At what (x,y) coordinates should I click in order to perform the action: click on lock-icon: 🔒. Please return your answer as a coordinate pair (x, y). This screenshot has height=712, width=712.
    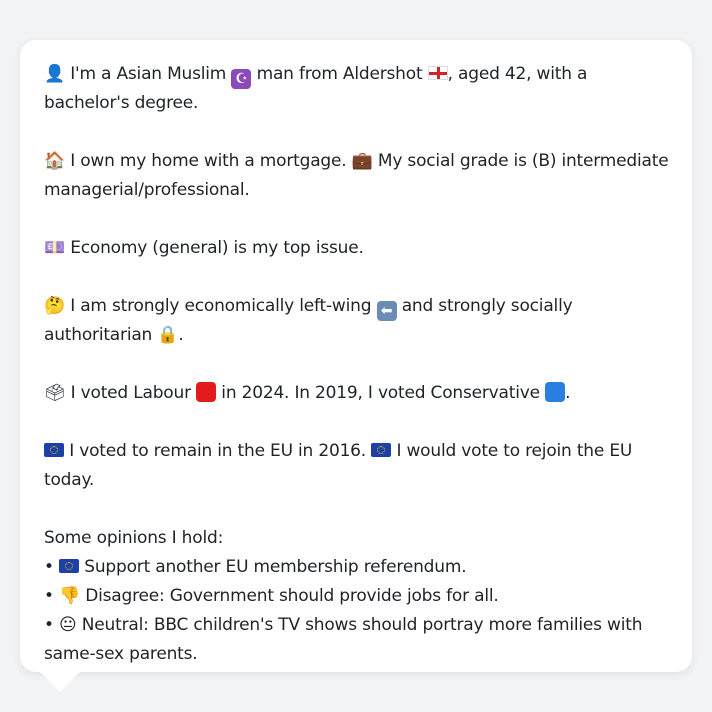
    Looking at the image, I should click on (168, 335).